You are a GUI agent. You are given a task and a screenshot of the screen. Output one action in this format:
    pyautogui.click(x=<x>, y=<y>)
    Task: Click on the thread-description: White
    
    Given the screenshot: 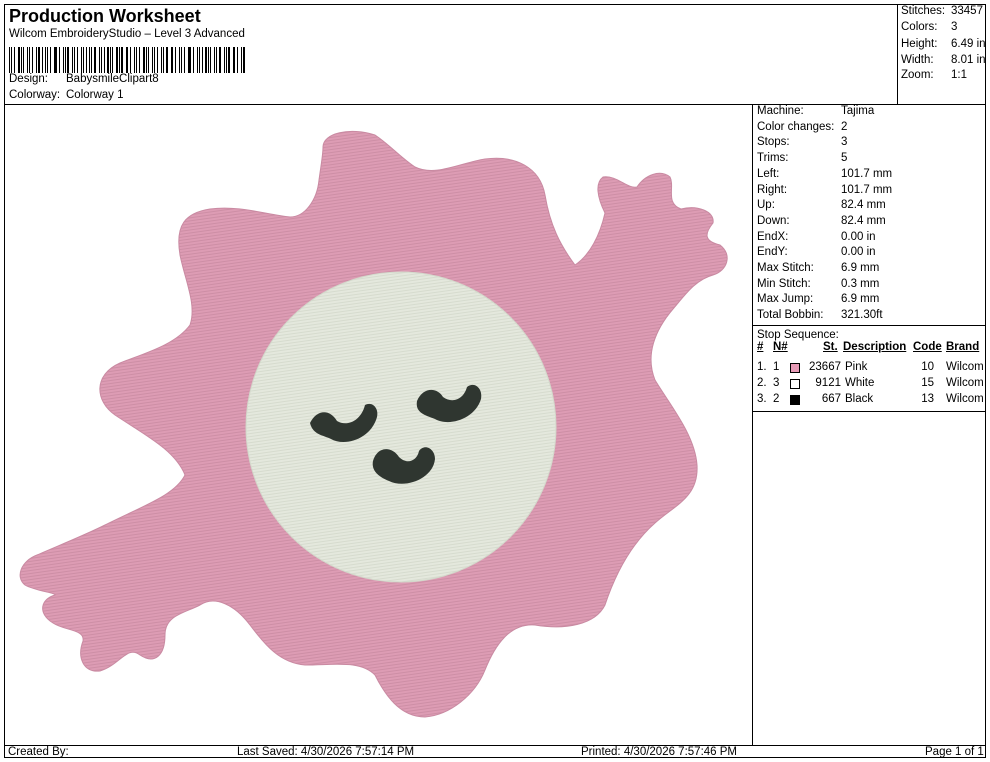 What is the action you would take?
    pyautogui.click(x=860, y=383)
    